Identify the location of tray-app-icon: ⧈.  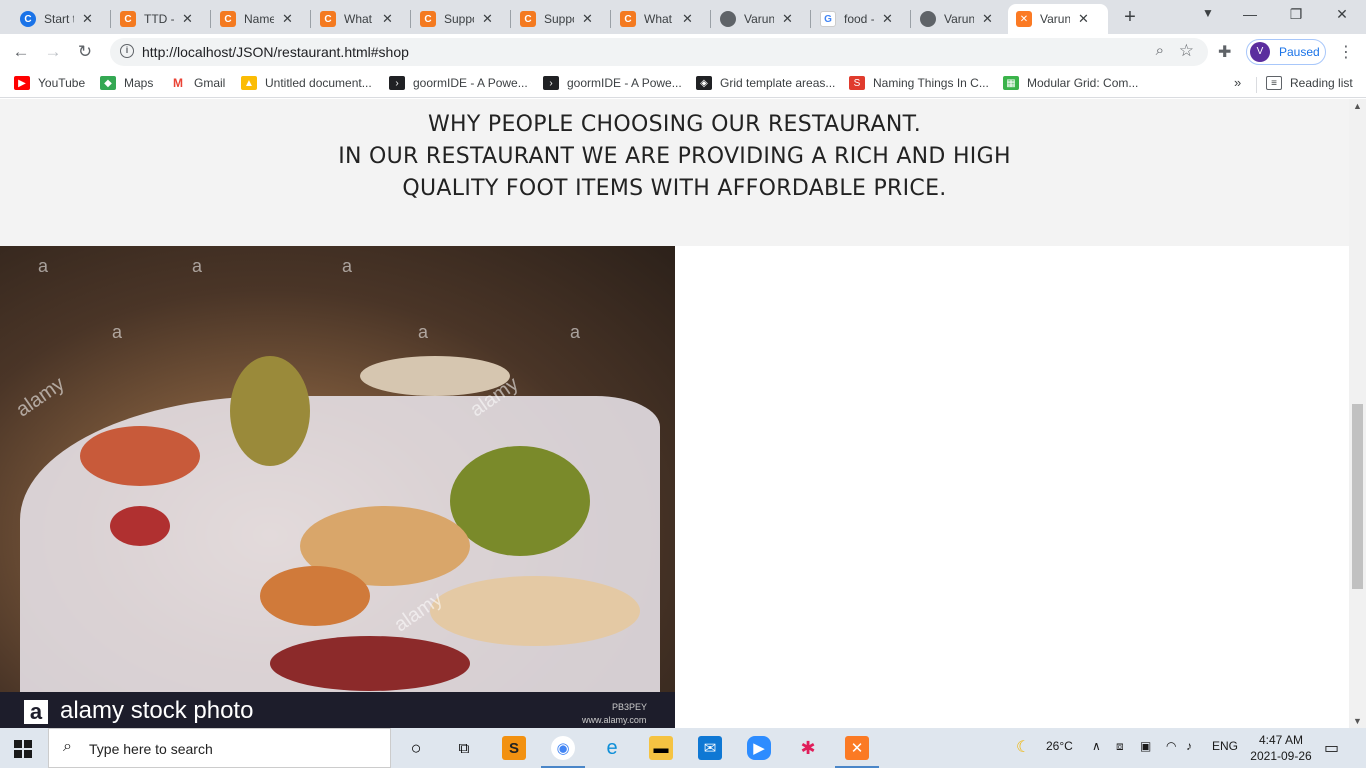
(1120, 746).